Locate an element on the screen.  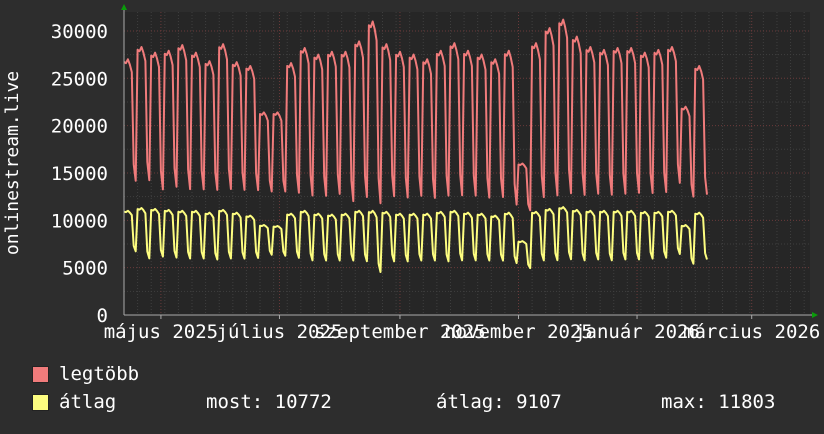
y-tick-label: 10000 is located at coordinates (79, 221).